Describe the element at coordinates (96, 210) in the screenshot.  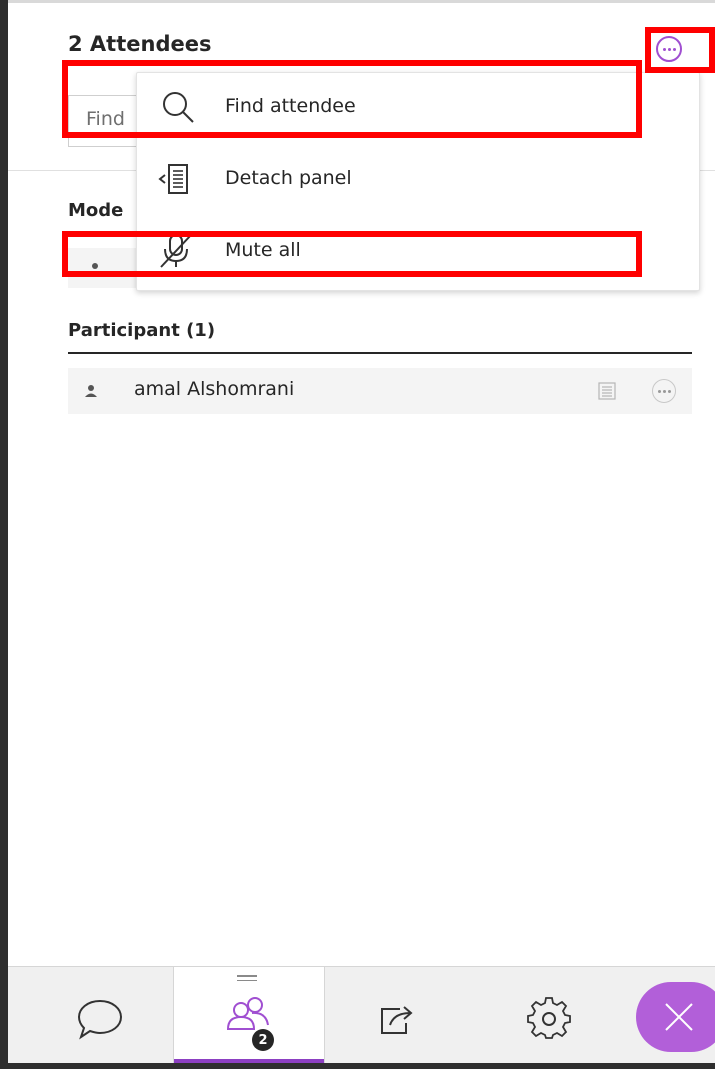
I see `moderator-section-header: Mode` at that location.